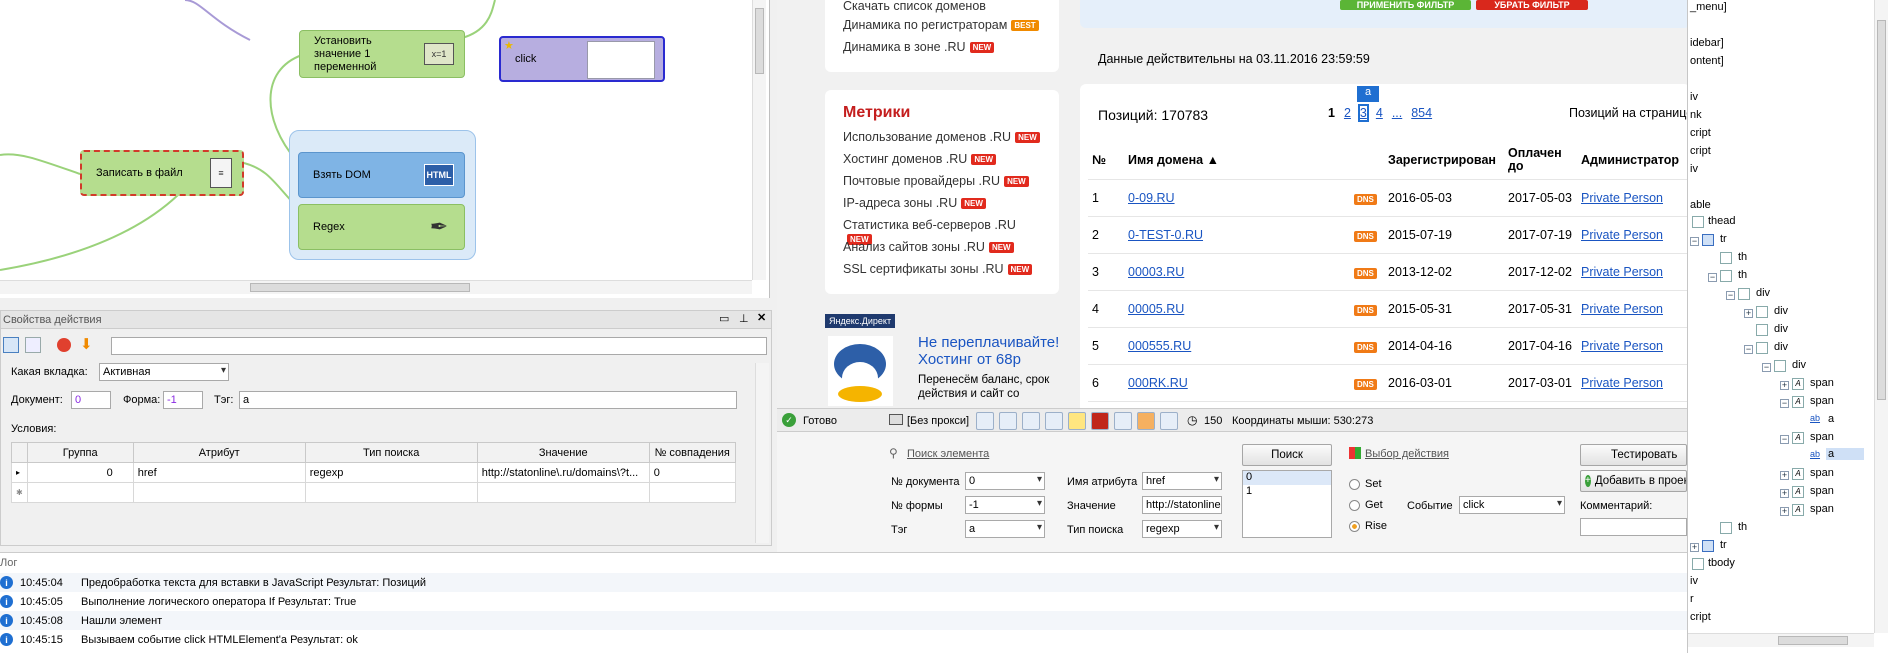 The image size is (1890, 653). Describe the element at coordinates (919, 47) in the screenshot. I see `link-zone-dynamics: Динамика в зоне .RU NEW` at that location.